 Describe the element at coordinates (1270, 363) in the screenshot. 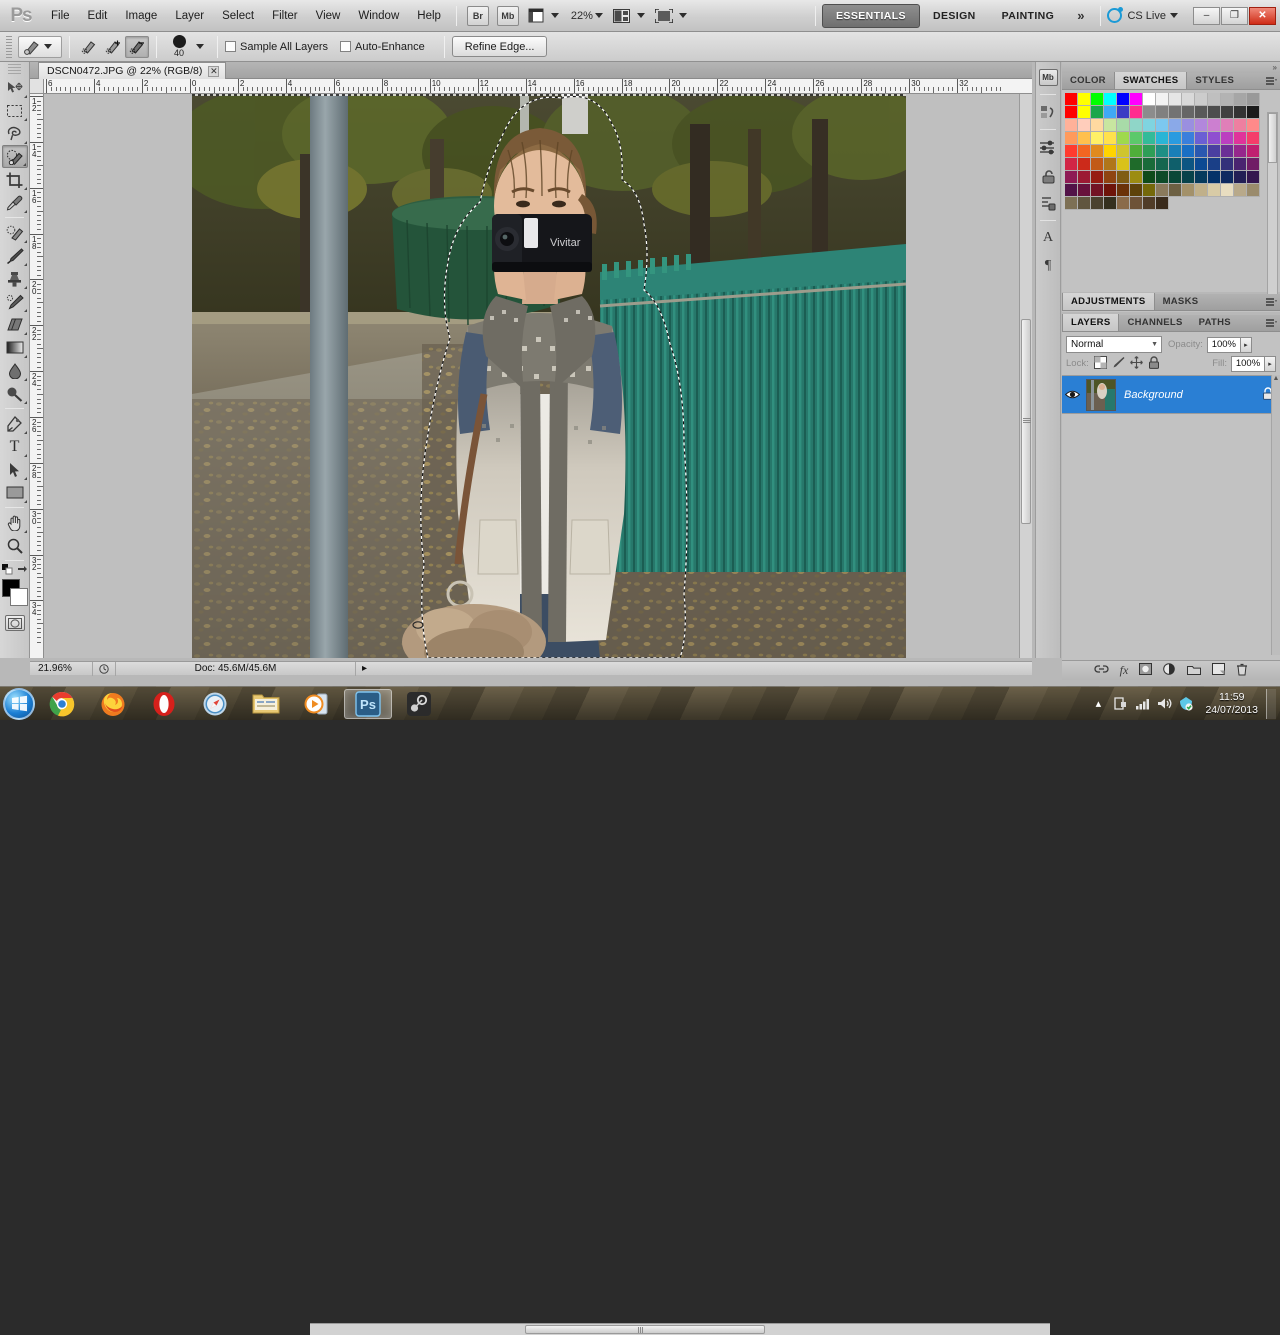

I see `fill-stepper: ▸` at that location.